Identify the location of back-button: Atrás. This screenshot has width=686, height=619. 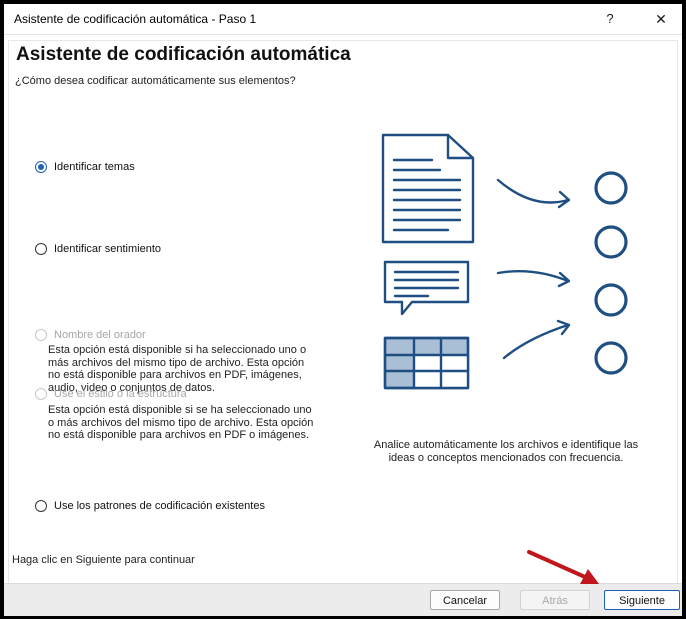
(555, 600).